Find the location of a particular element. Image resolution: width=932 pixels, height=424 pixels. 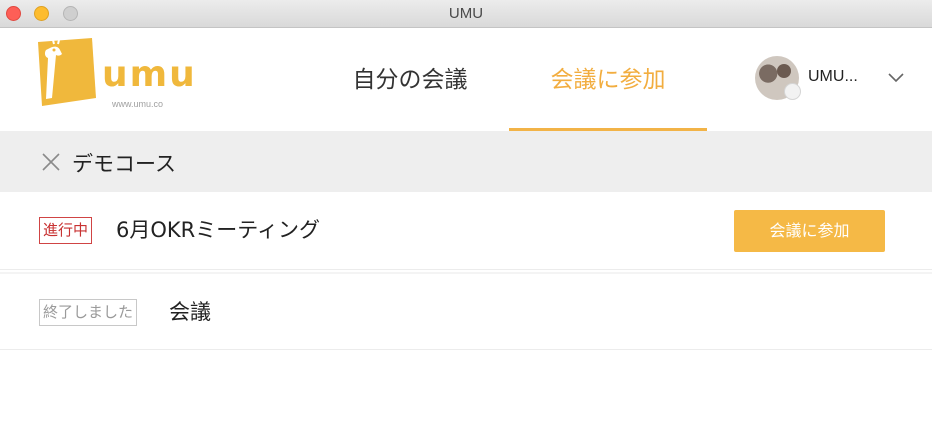

status-badge: 進行中 is located at coordinates (66, 230).